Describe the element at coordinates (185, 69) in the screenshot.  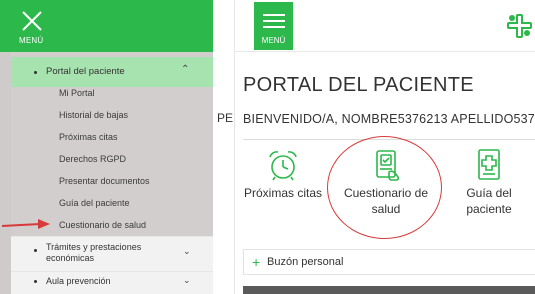
I see `chevron-up-icon: ⌃` at that location.